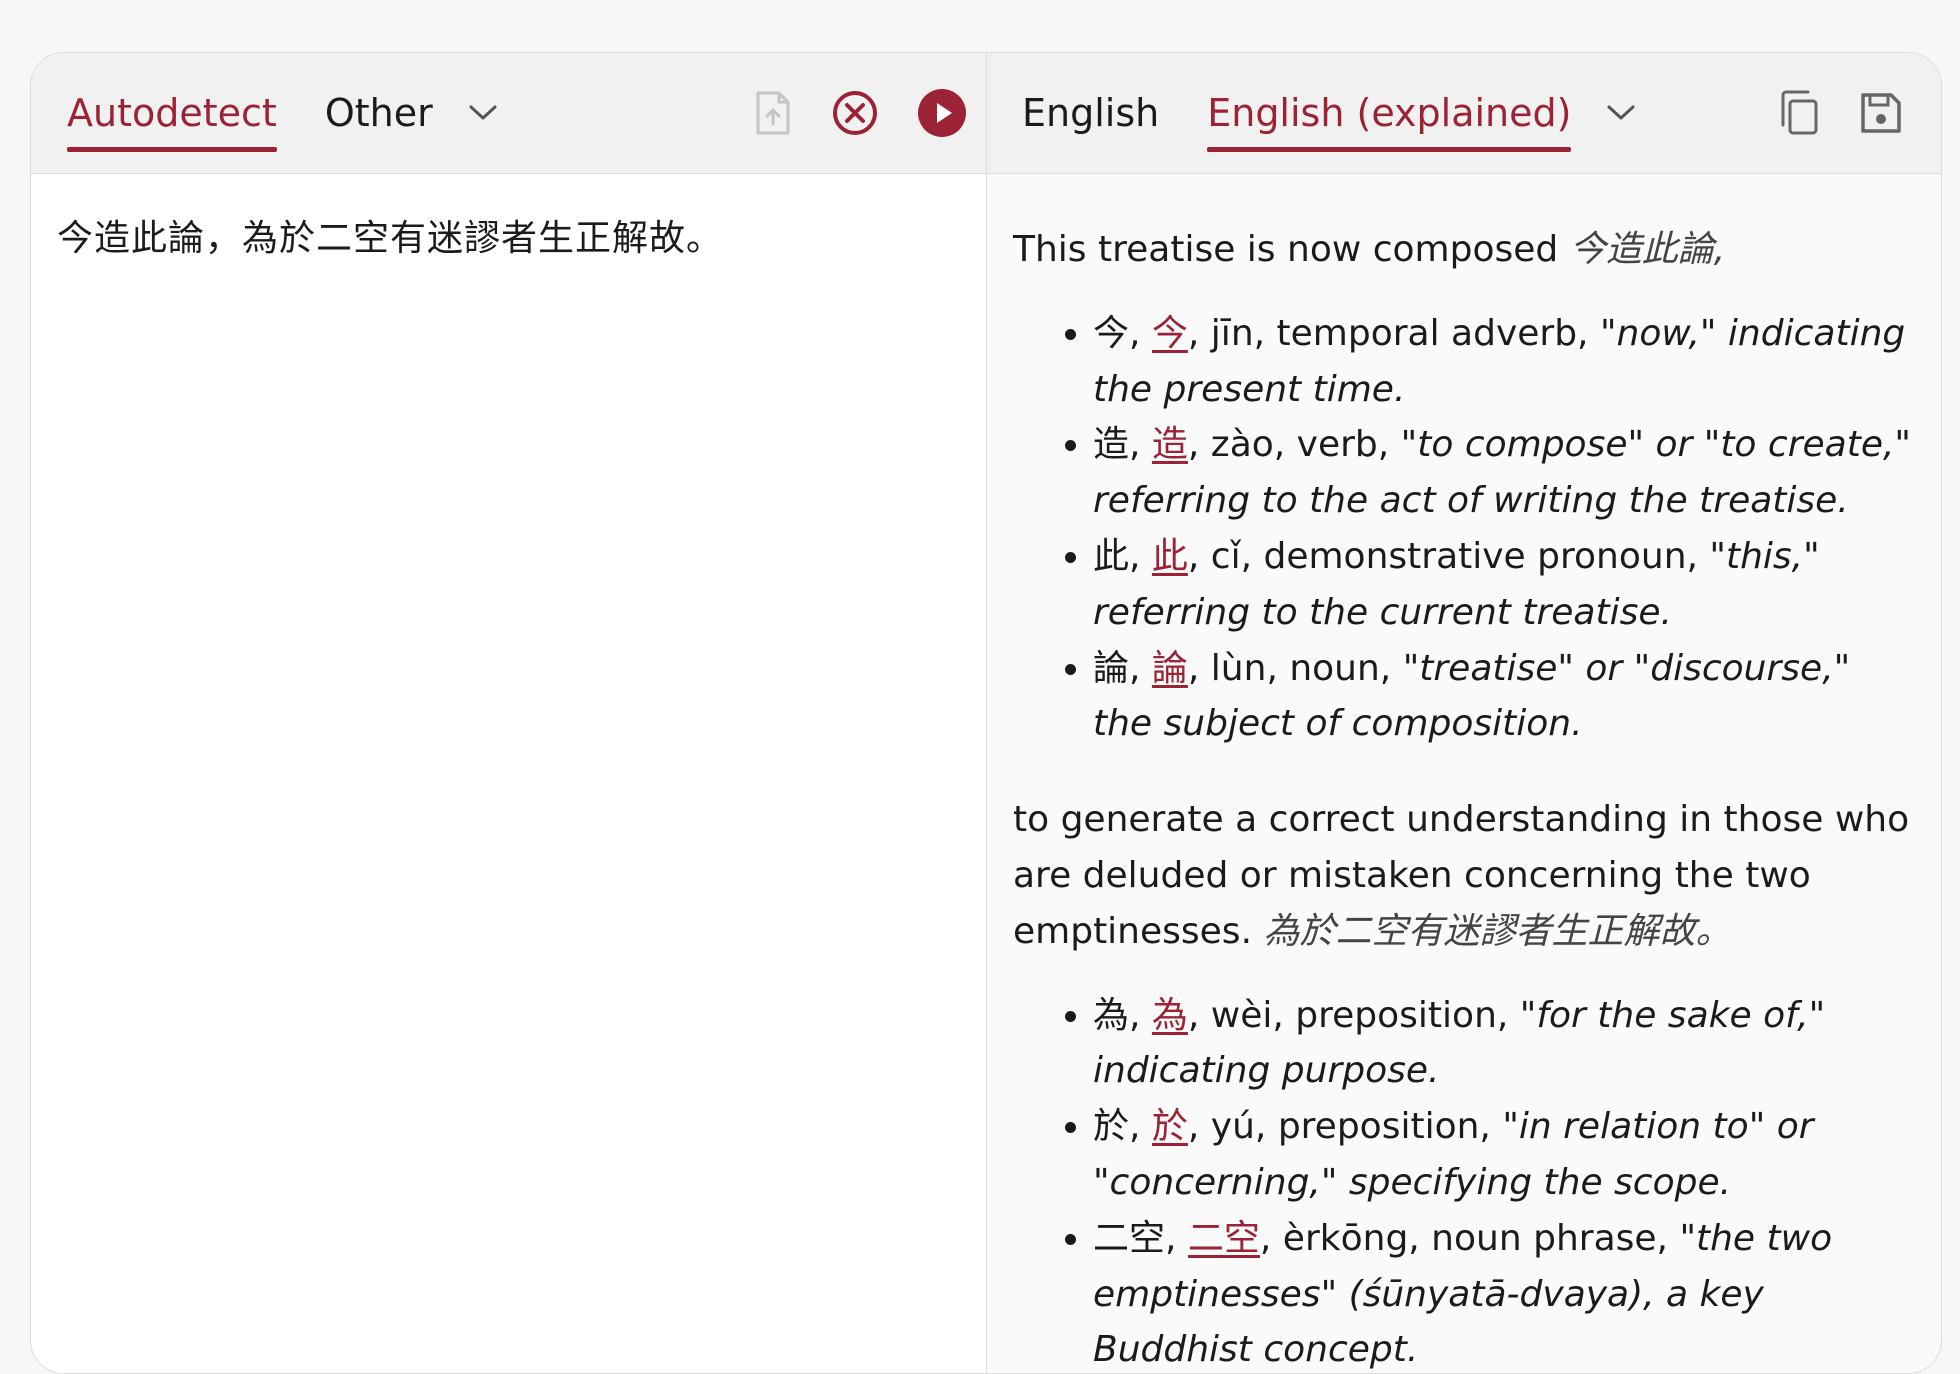 The width and height of the screenshot is (1960, 1374). Describe the element at coordinates (1170, 444) in the screenshot. I see `term-link: 造` at that location.